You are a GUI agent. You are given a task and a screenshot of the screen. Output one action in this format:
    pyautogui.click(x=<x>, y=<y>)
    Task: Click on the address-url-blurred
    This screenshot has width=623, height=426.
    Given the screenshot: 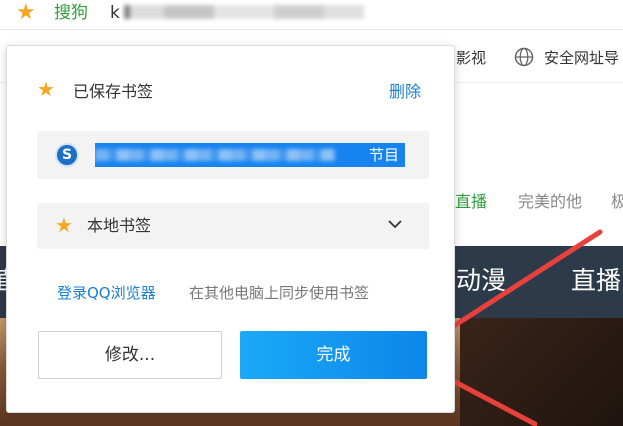 What is the action you would take?
    pyautogui.click(x=244, y=12)
    